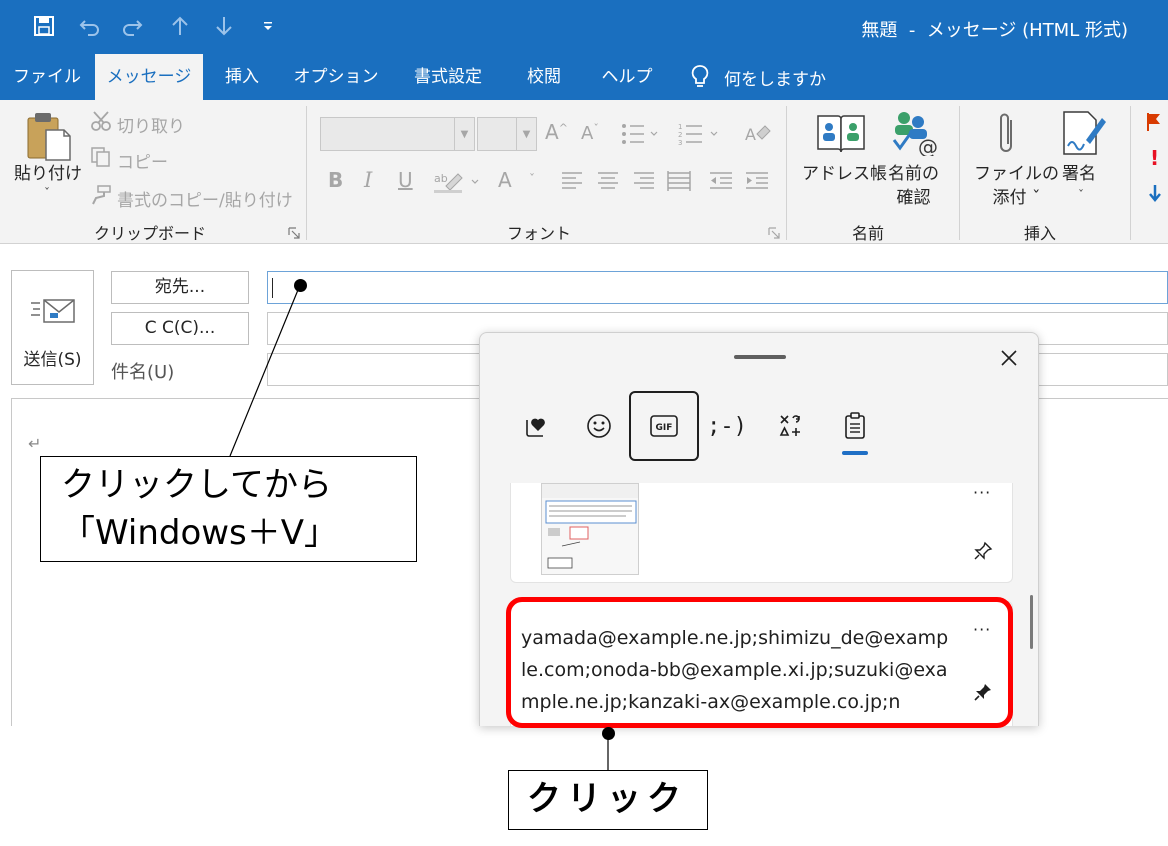 This screenshot has height=846, width=1168. What do you see at coordinates (101, 159) in the screenshot?
I see `copy-icon` at bounding box center [101, 159].